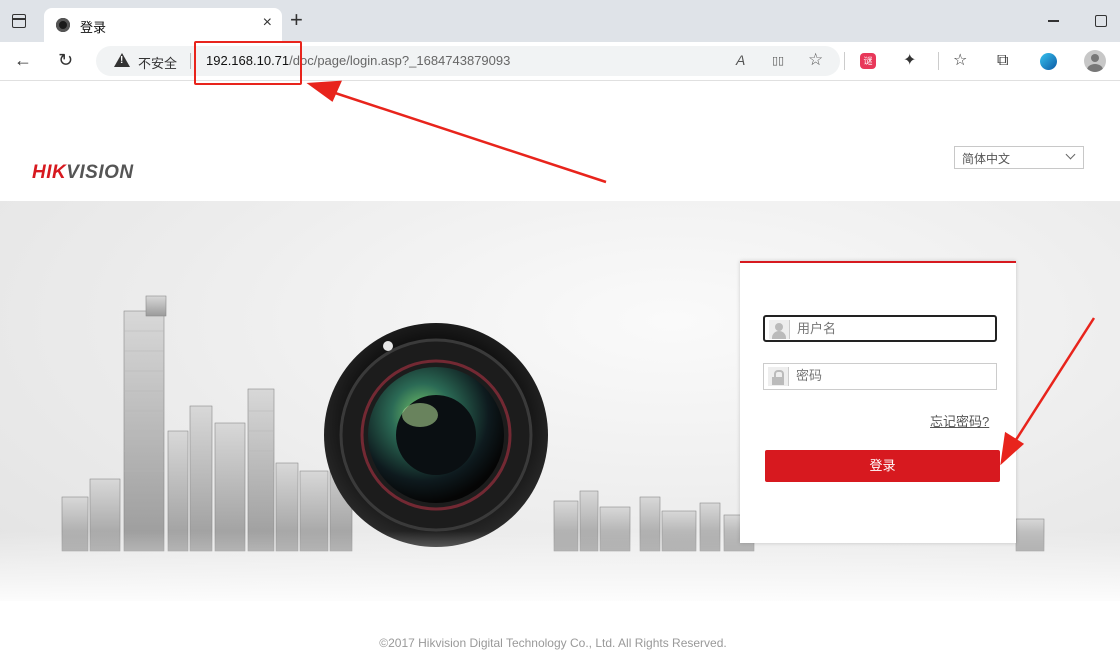  I want to click on password-input, so click(891, 375).